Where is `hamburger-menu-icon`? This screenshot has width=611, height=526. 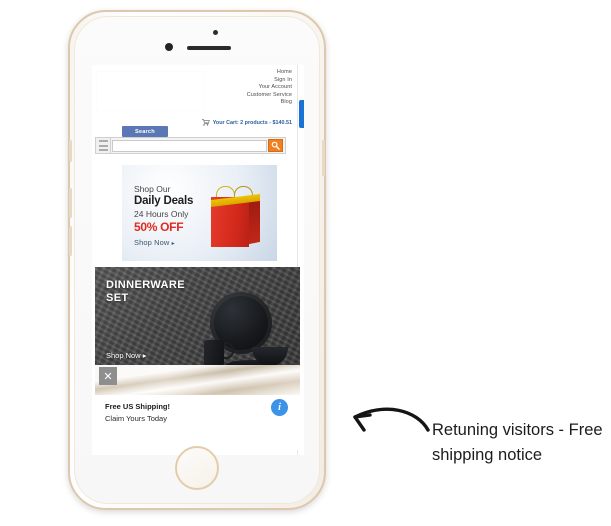
hamburger-menu-icon is located at coordinates (103, 145).